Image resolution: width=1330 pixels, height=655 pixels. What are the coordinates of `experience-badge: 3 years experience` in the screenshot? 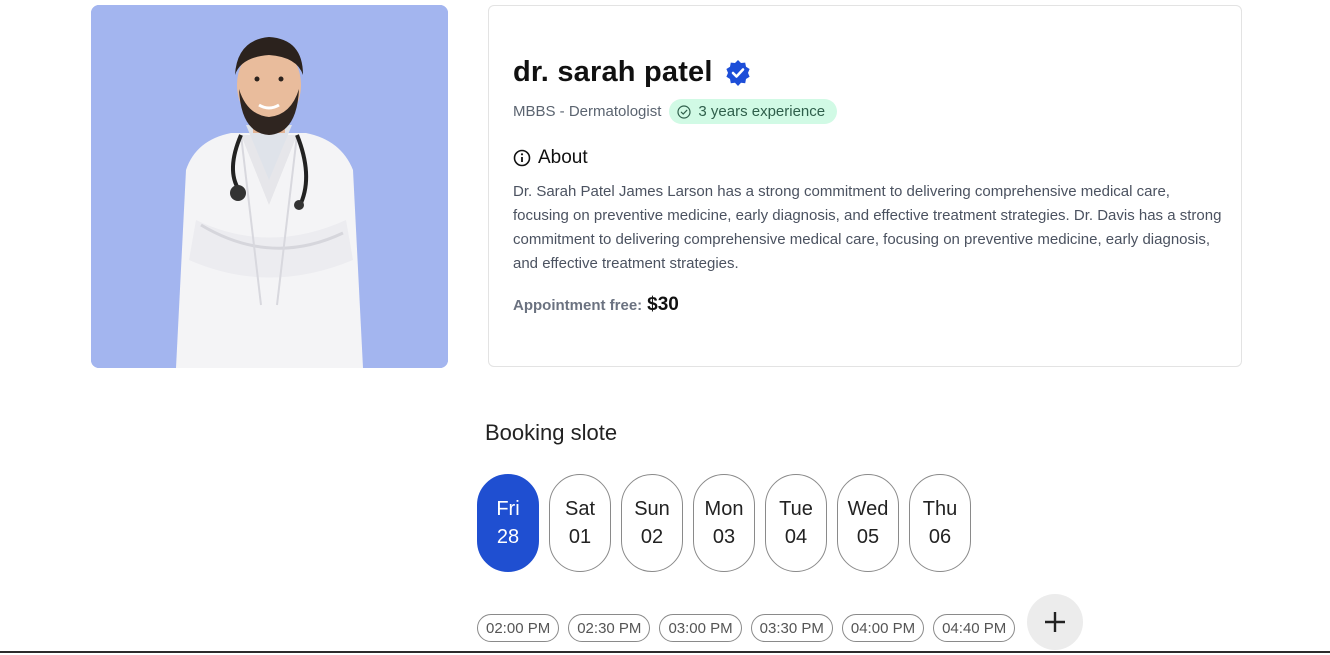 It's located at (753, 111).